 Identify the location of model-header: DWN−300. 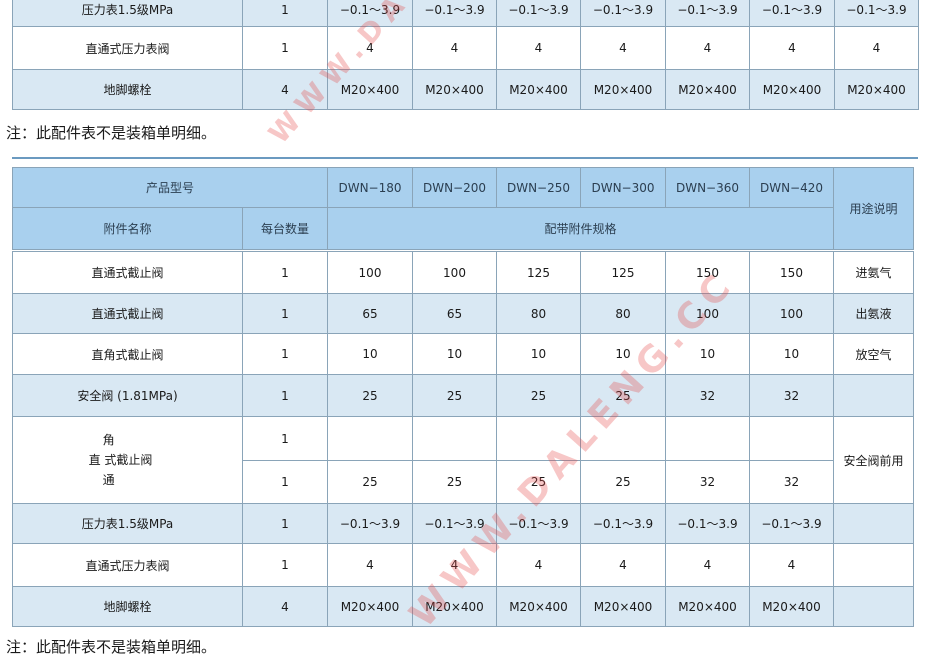
(623, 187).